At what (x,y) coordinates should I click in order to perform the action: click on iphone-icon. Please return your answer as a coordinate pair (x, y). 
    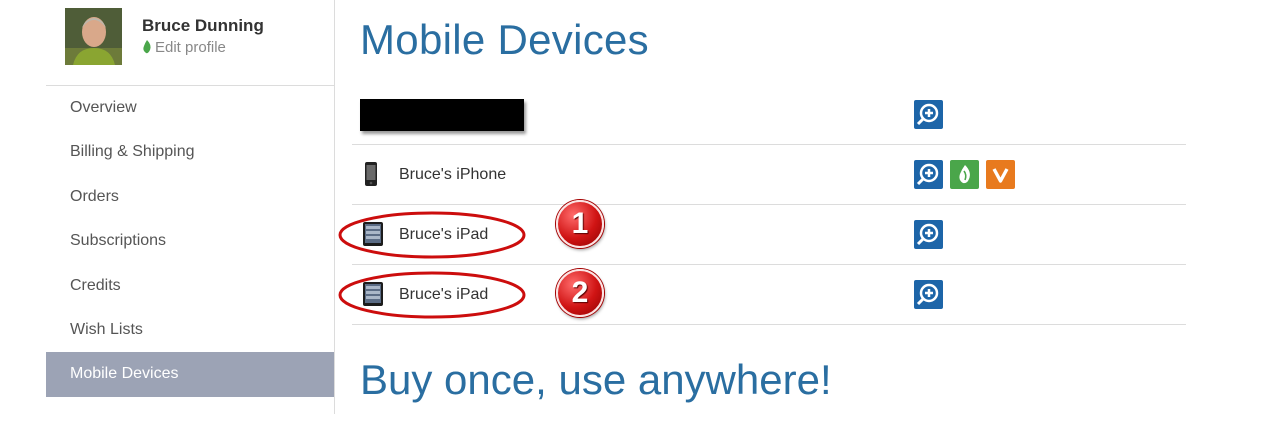
    Looking at the image, I should click on (371, 176).